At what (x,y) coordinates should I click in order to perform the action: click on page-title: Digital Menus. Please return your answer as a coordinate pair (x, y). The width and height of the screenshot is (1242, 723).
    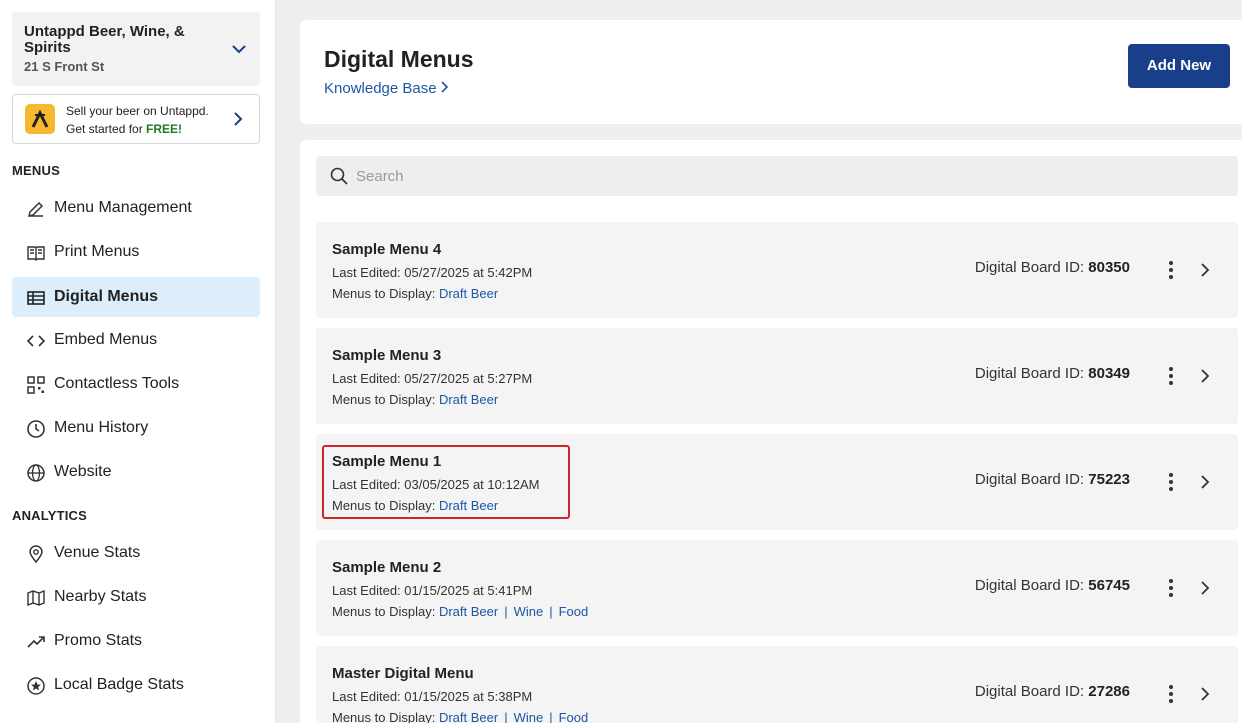
    Looking at the image, I should click on (399, 59).